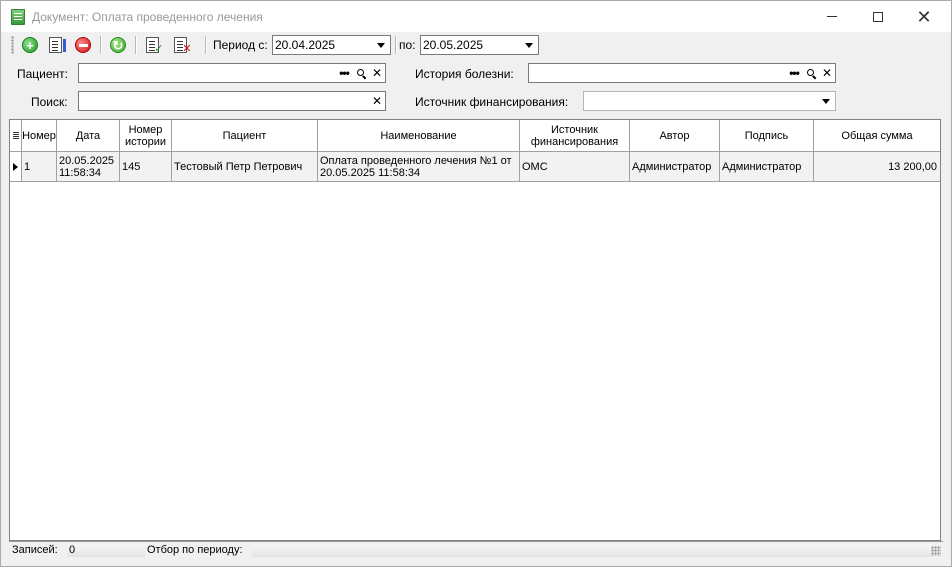 The image size is (952, 567). I want to click on column-header-name: Наименование, so click(419, 136).